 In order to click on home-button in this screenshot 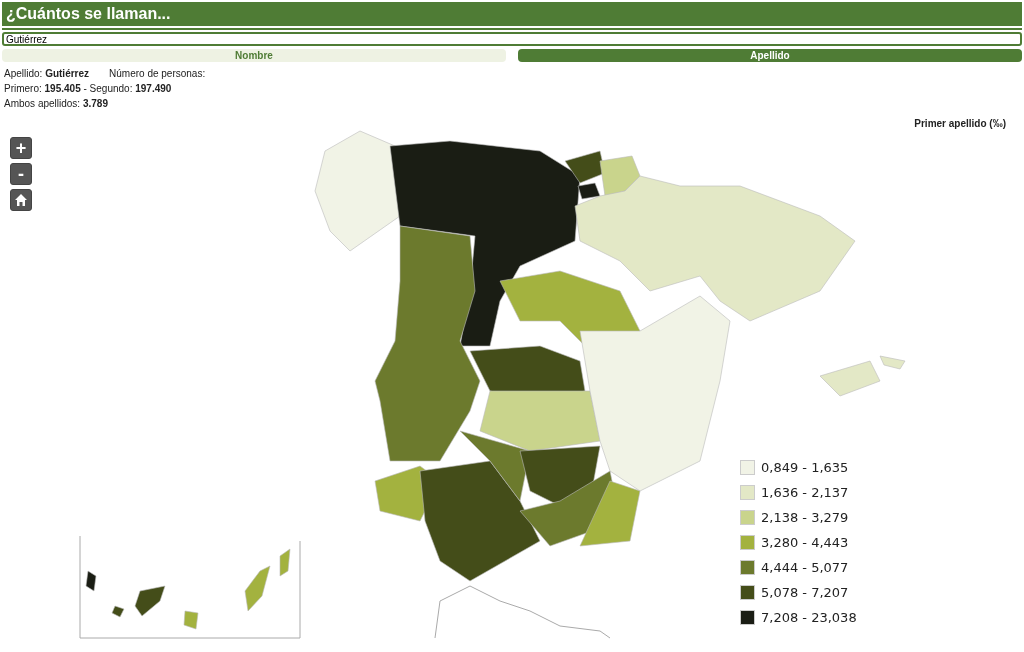, I will do `click(21, 200)`.